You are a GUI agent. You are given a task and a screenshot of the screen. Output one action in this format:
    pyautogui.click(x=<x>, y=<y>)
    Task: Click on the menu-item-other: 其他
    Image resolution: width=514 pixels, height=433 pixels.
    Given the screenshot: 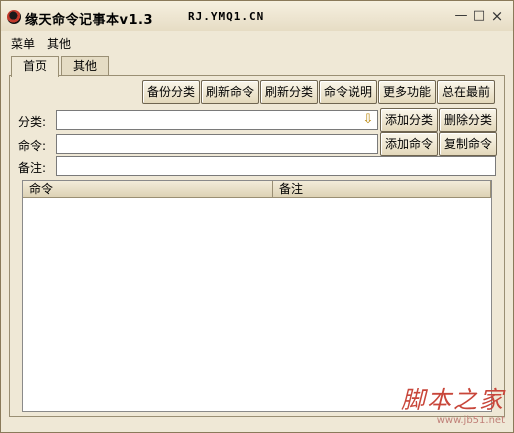 What is the action you would take?
    pyautogui.click(x=59, y=43)
    